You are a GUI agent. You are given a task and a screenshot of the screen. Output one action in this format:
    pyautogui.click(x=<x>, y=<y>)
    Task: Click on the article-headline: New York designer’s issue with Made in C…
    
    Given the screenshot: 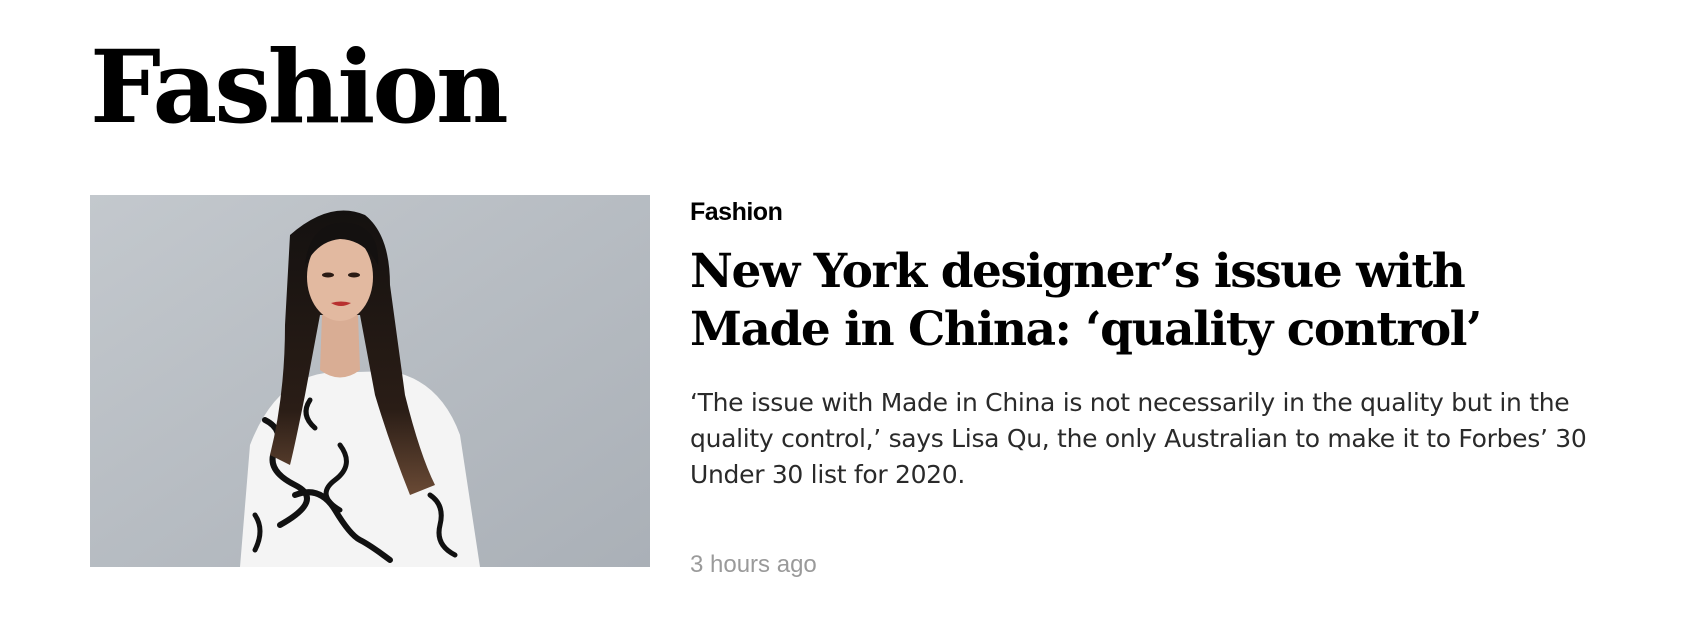 What is the action you would take?
    pyautogui.click(x=1150, y=301)
    